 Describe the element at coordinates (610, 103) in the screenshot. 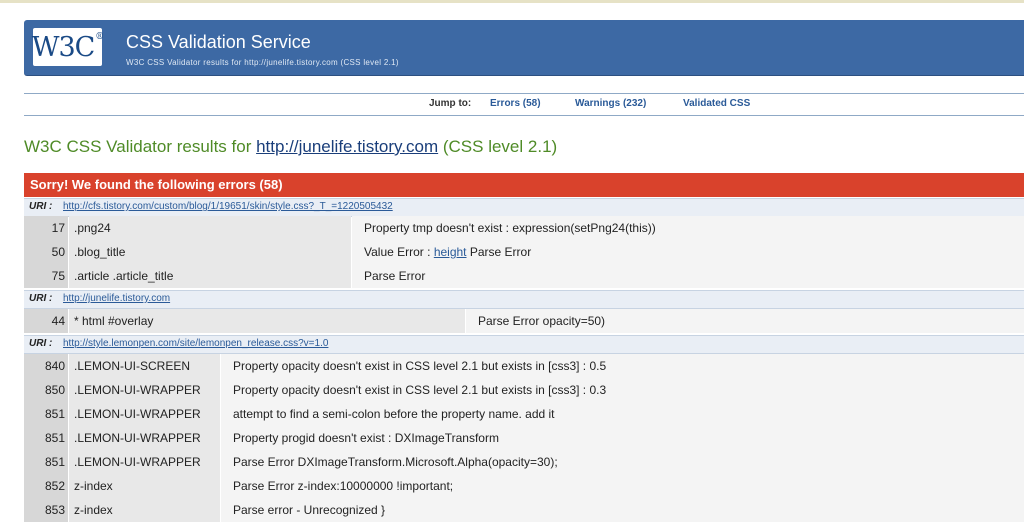

I see `warnings-jump-link: Warnings (232)` at that location.